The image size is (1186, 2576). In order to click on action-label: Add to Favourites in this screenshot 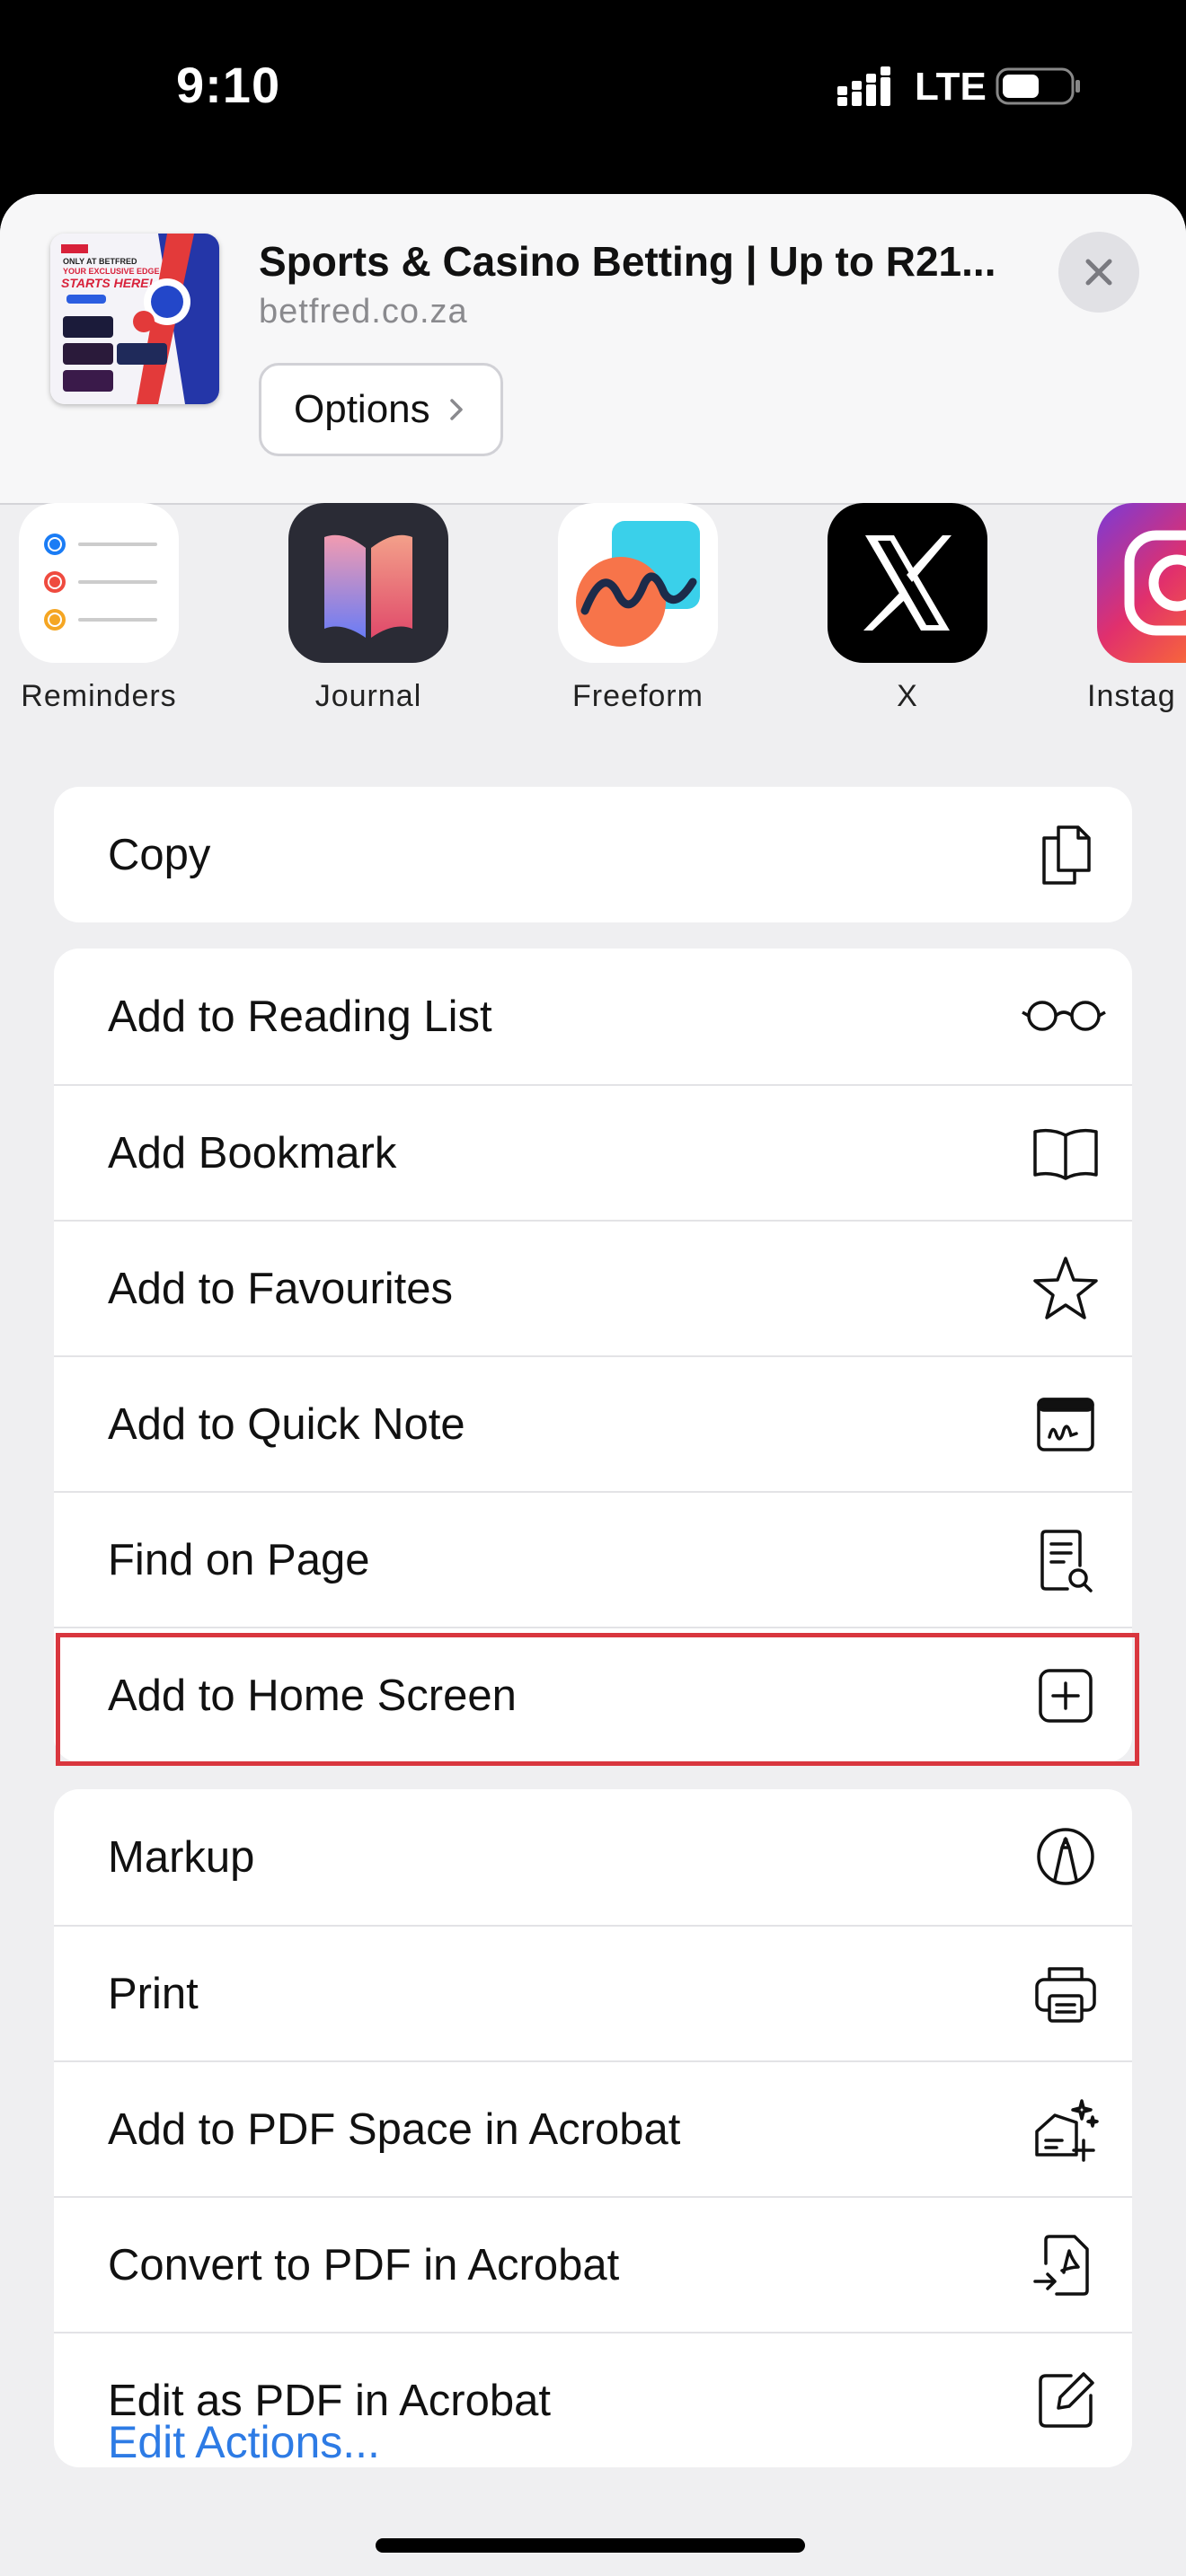, I will do `click(281, 1288)`.